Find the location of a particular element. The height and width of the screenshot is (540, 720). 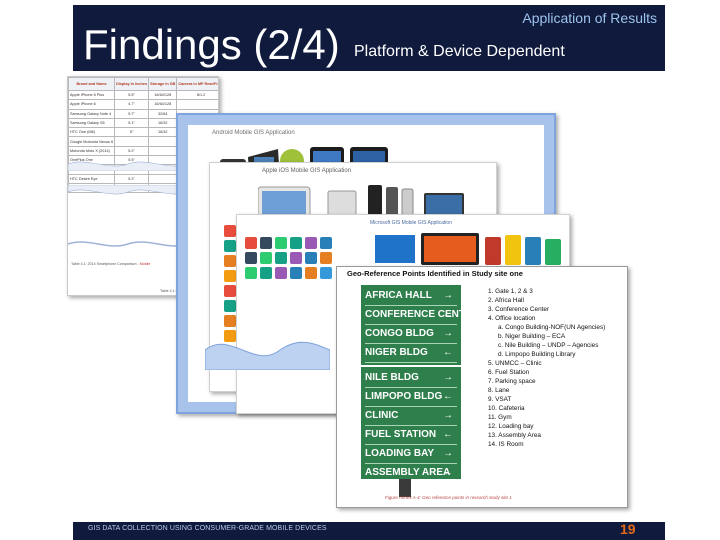

table-cell: 32/64 is located at coordinates (163, 113).